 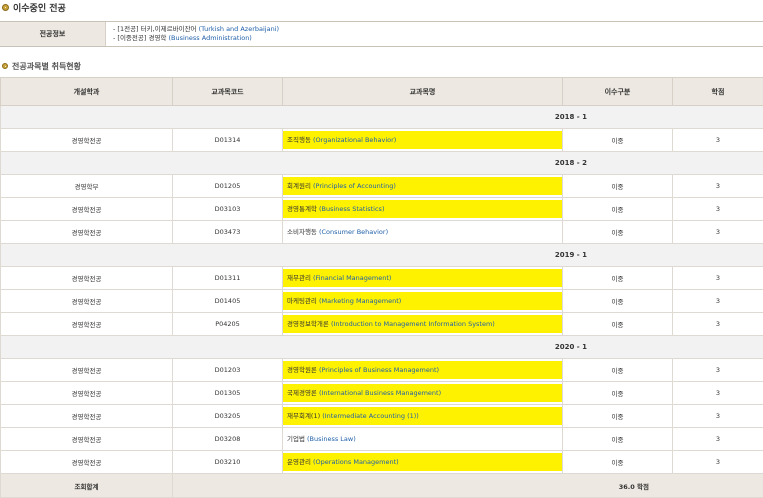 I want to click on sub-section-title-text: 전공과목별 취득현황, so click(x=46, y=66).